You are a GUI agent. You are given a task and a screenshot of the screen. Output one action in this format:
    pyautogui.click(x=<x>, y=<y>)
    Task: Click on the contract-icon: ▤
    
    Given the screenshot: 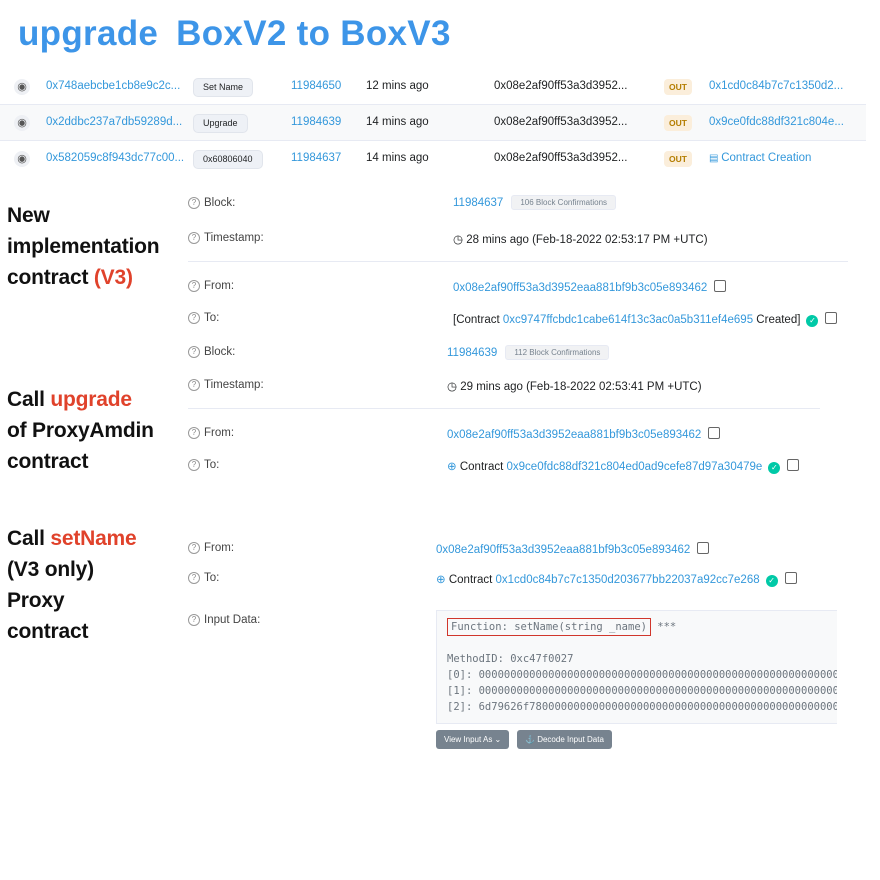 What is the action you would take?
    pyautogui.click(x=715, y=158)
    